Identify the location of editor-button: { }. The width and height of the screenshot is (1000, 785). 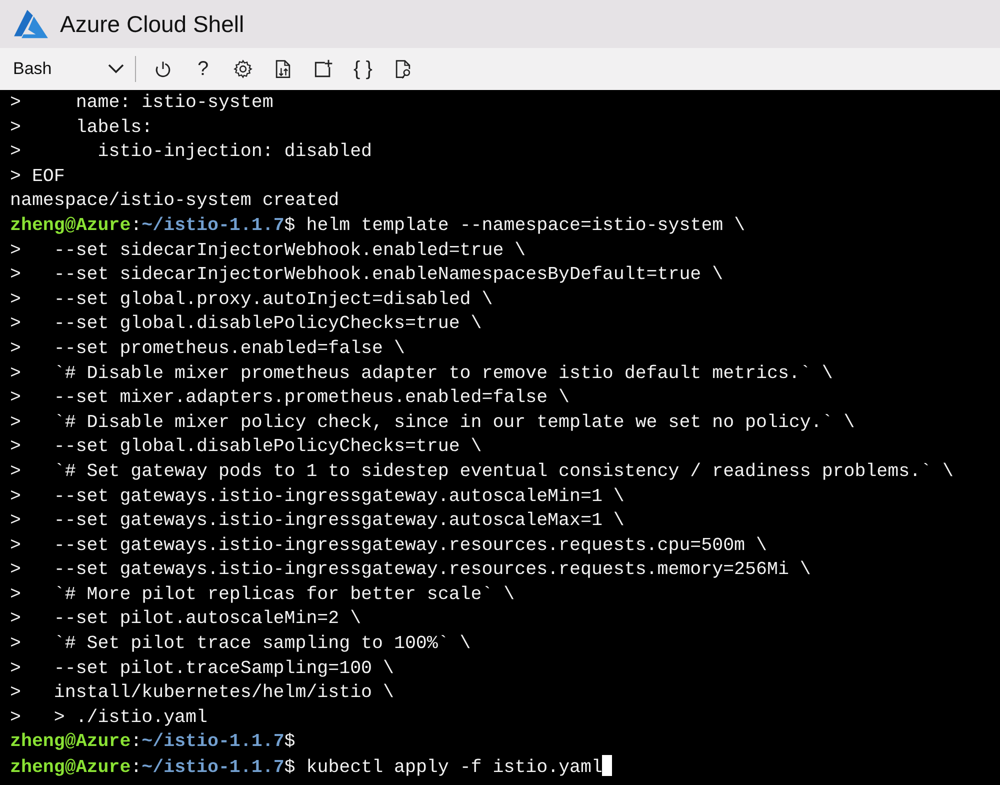
(363, 69).